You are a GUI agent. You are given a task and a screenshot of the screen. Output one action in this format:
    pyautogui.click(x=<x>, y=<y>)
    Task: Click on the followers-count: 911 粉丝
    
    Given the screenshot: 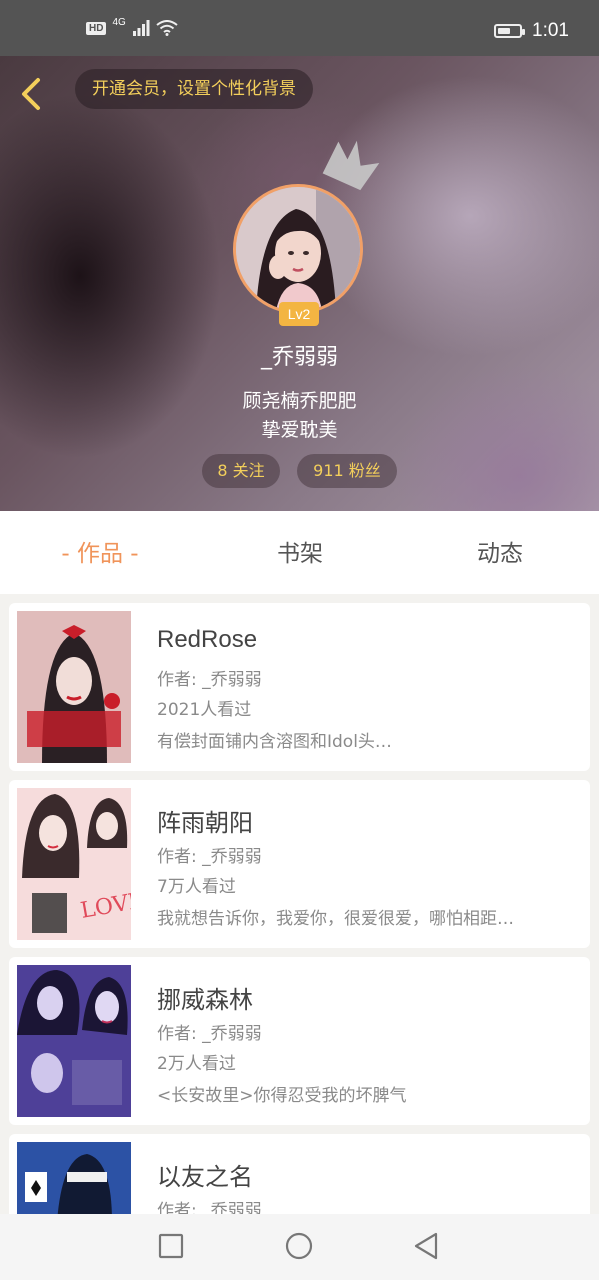 What is the action you would take?
    pyautogui.click(x=347, y=471)
    